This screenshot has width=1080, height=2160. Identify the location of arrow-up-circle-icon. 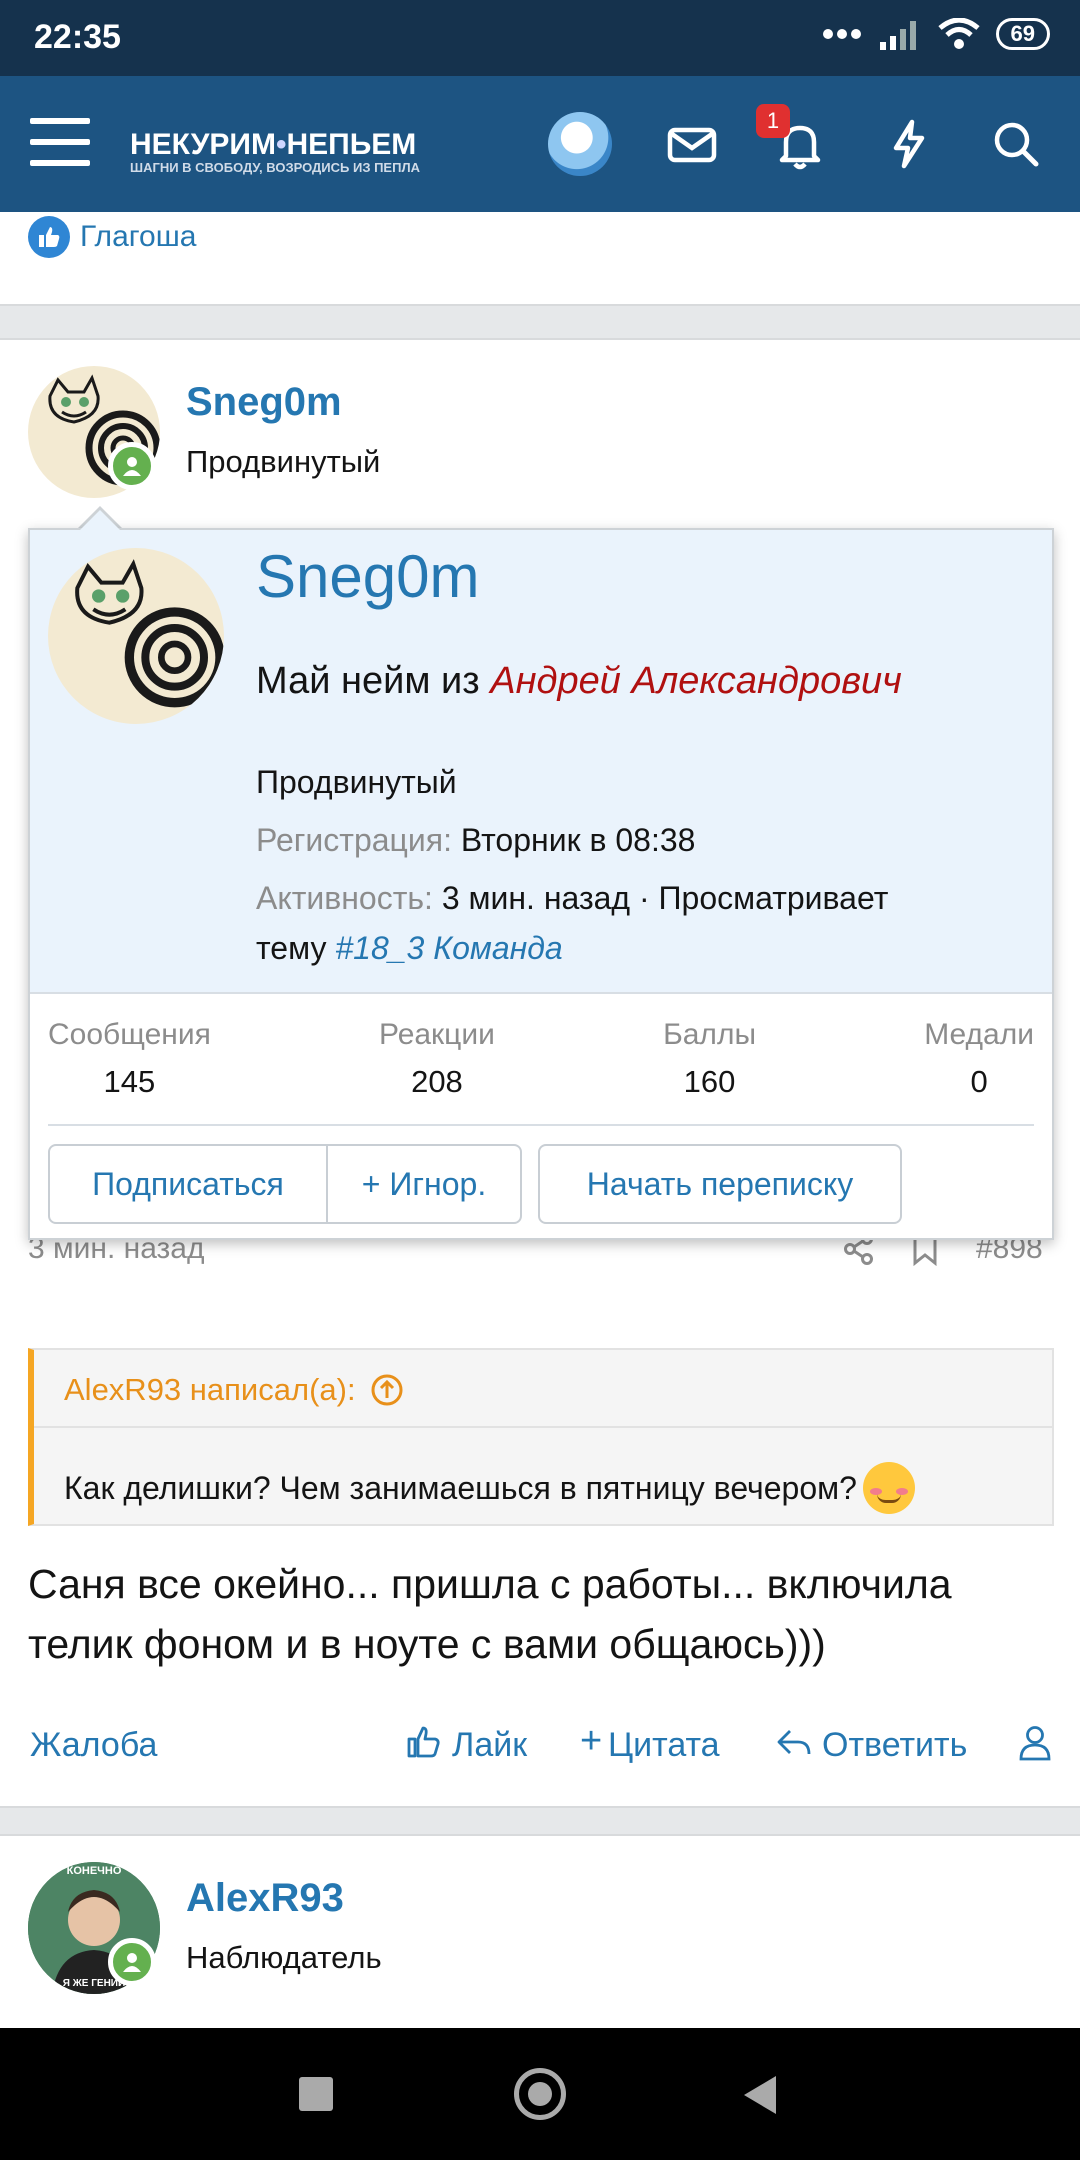
(387, 1390).